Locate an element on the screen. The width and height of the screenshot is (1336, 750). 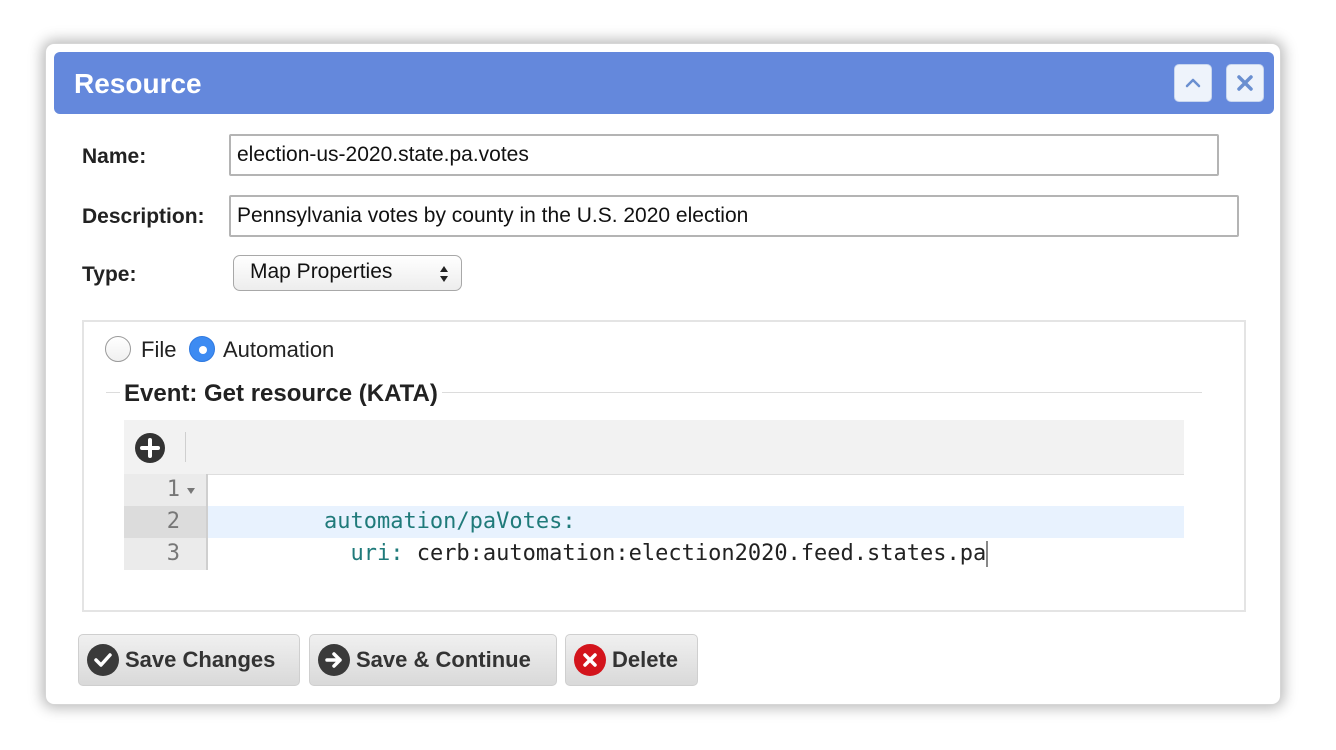
dialog-titlebar: Resource is located at coordinates (664, 83).